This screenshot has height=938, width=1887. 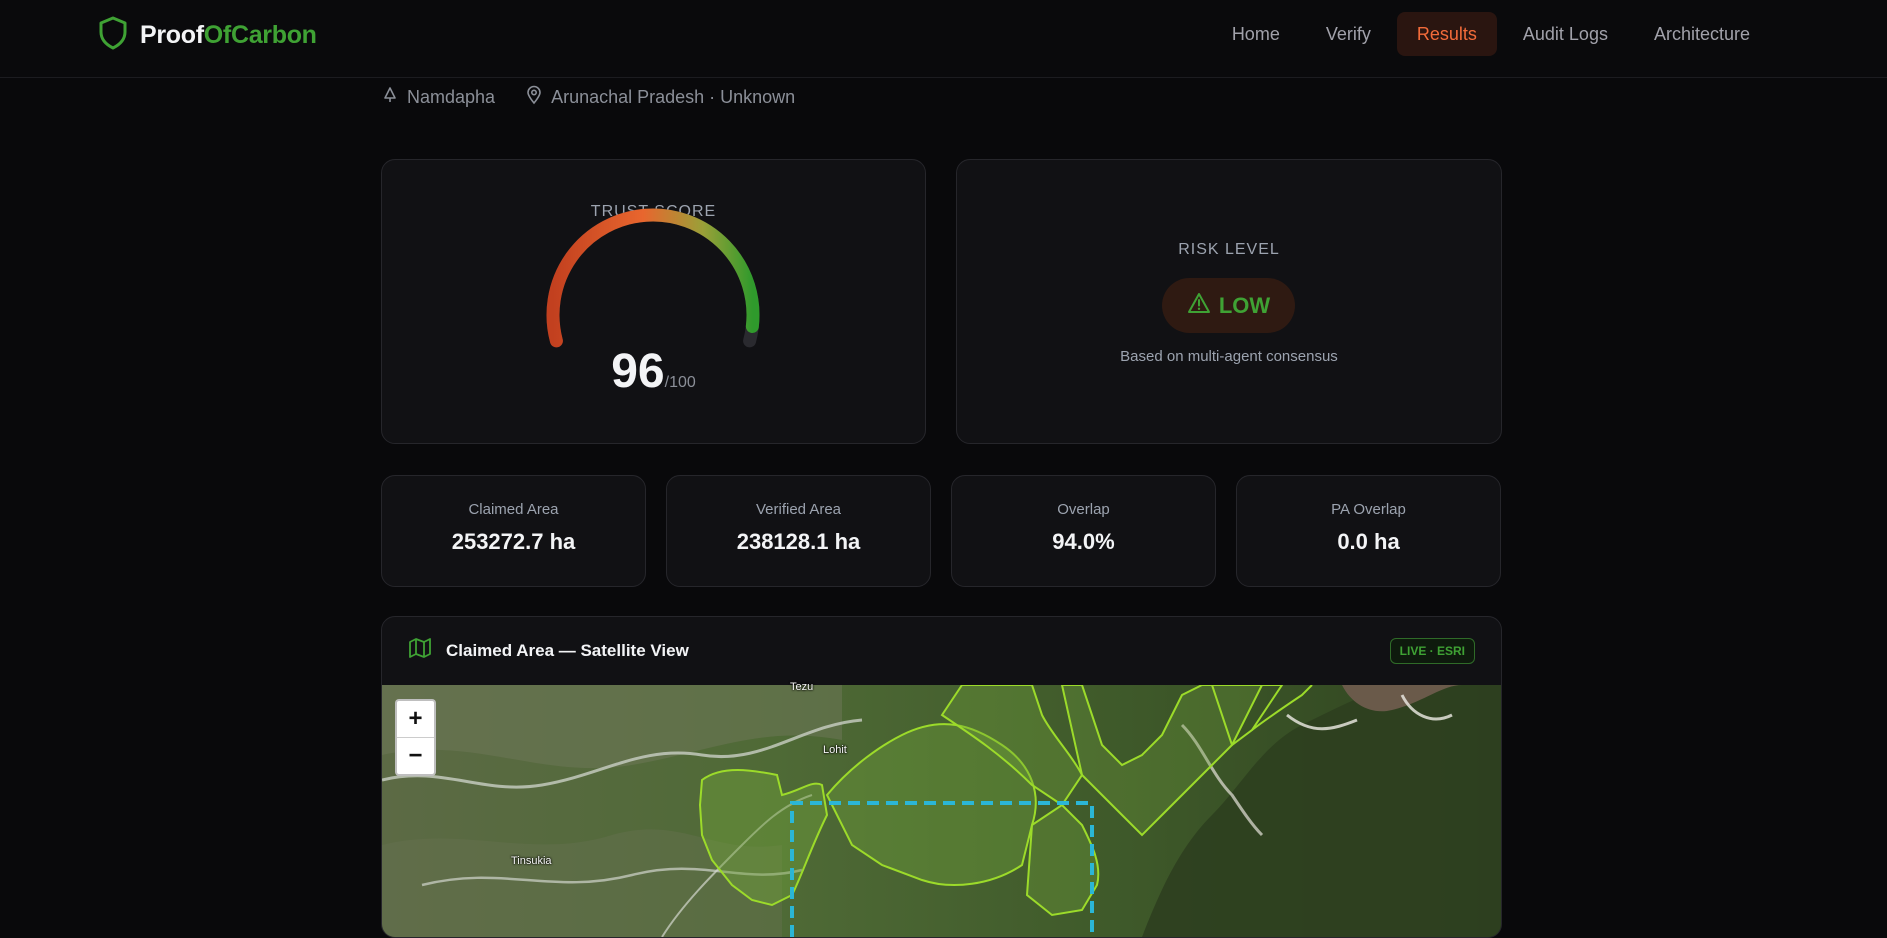 I want to click on stat-card-overlap: Overlap 94.0%, so click(x=1083, y=531).